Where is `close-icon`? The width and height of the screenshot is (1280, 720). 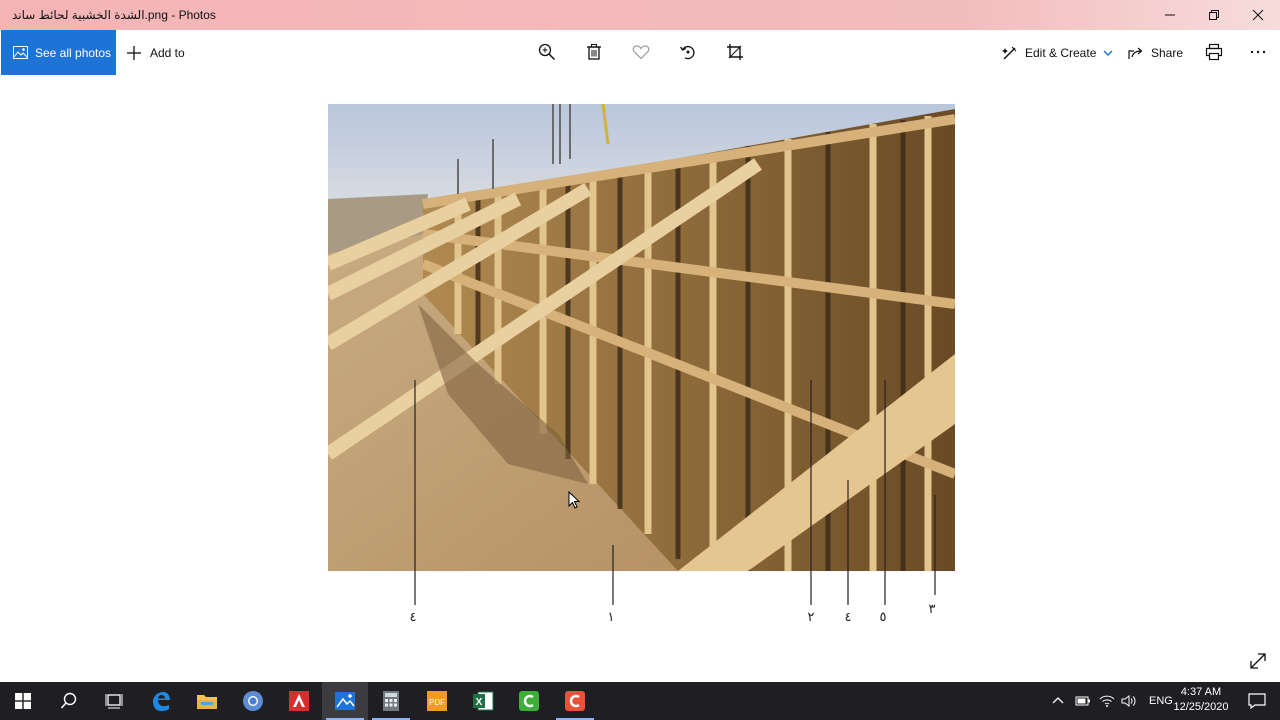 close-icon is located at coordinates (1258, 15).